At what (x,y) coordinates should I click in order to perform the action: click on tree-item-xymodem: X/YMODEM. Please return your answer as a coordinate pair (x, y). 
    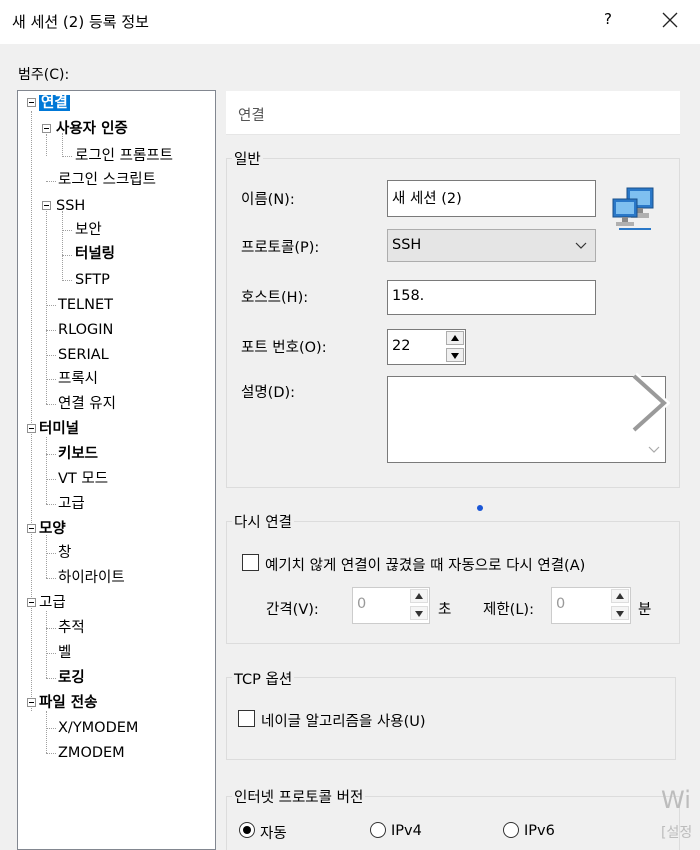
    Looking at the image, I should click on (98, 728).